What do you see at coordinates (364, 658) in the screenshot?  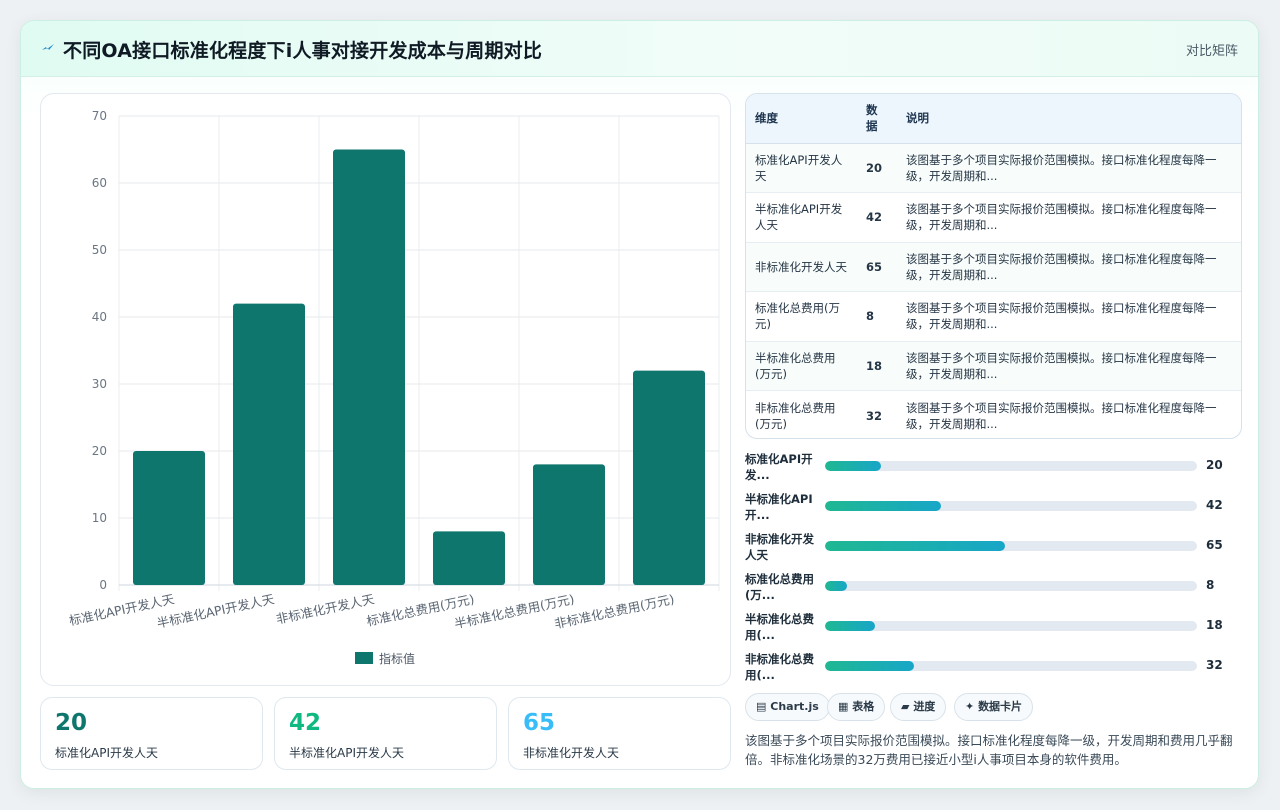 I see `legend-swatch` at bounding box center [364, 658].